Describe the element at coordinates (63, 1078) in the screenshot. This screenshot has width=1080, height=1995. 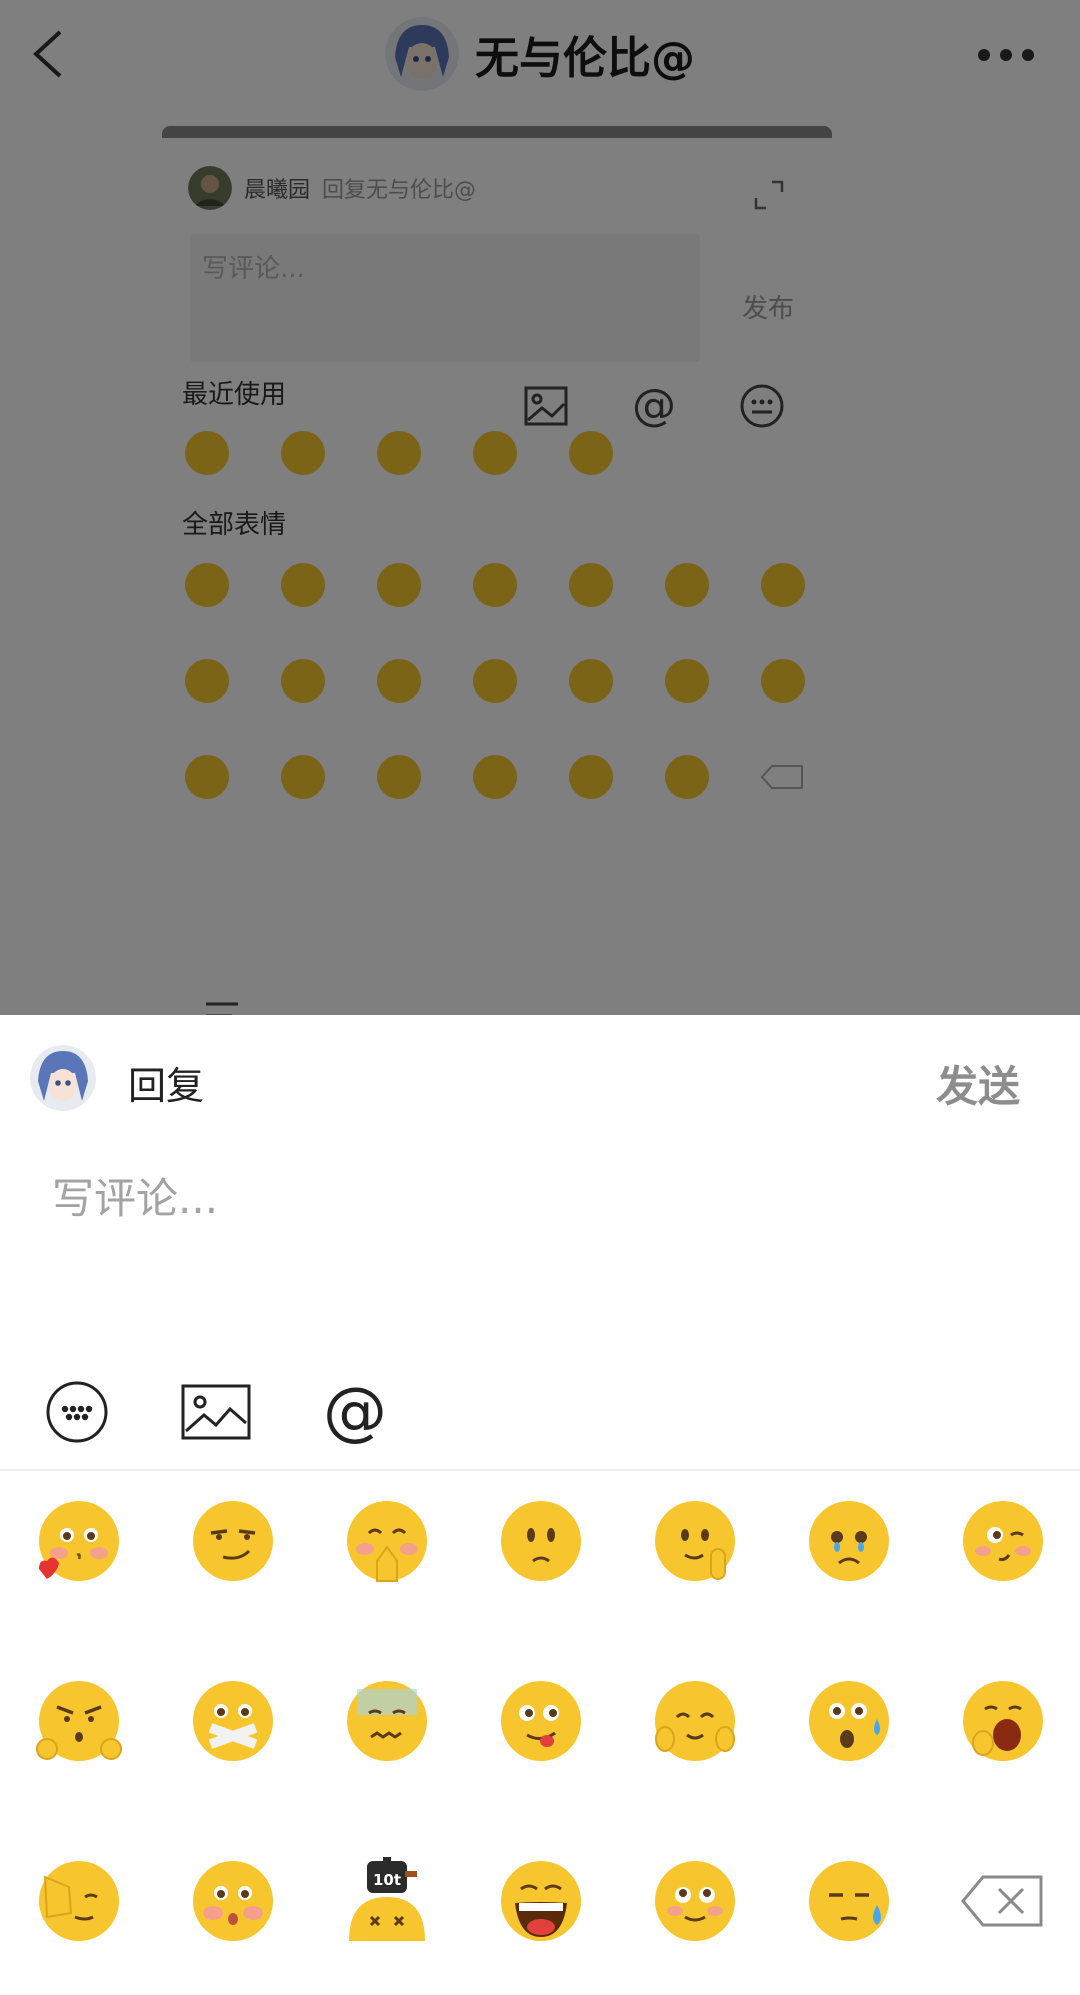
I see `avatar` at that location.